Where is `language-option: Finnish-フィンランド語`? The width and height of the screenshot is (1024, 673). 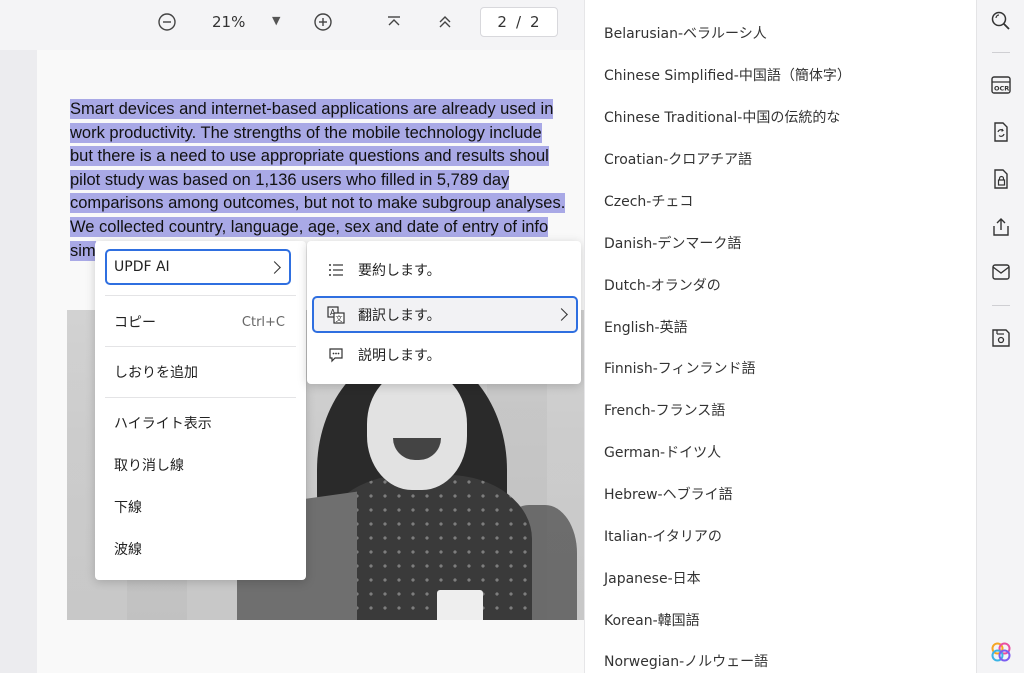 language-option: Finnish-フィンランド語 is located at coordinates (680, 370).